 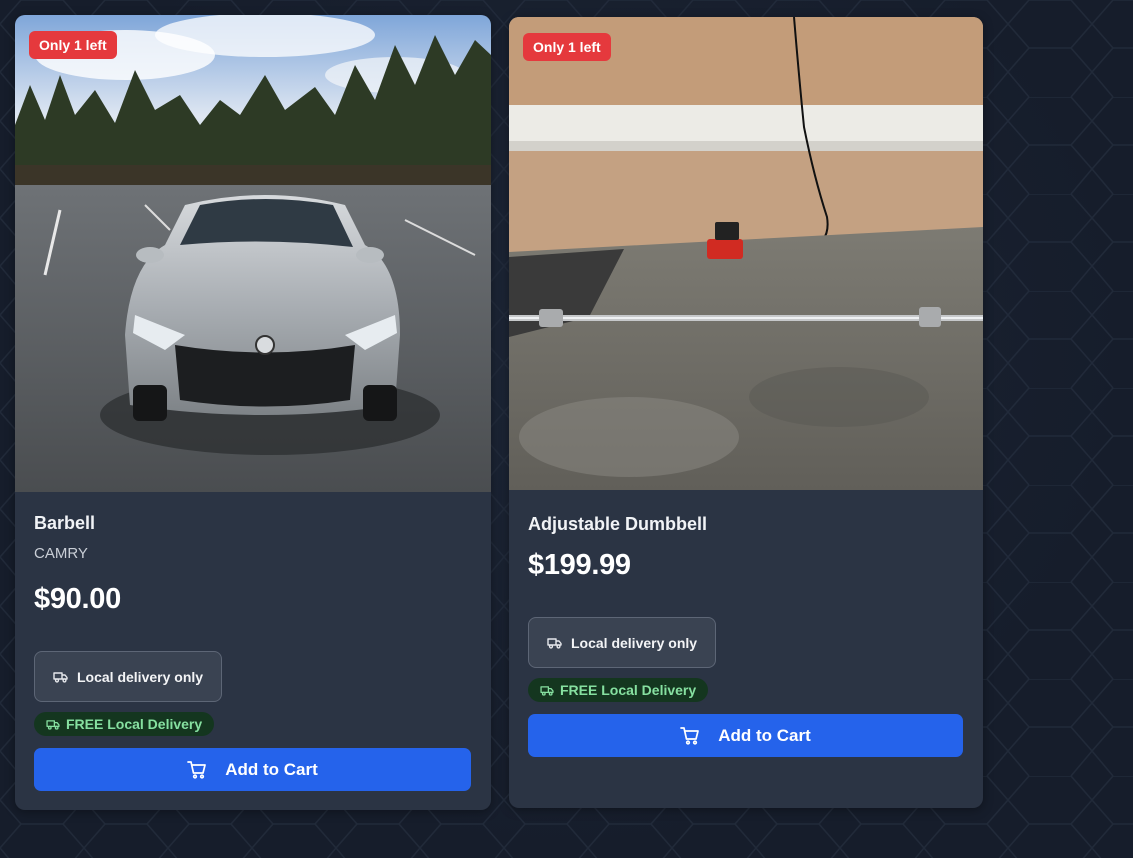 I want to click on product-title: Adjustable Dumbbell, so click(x=746, y=512).